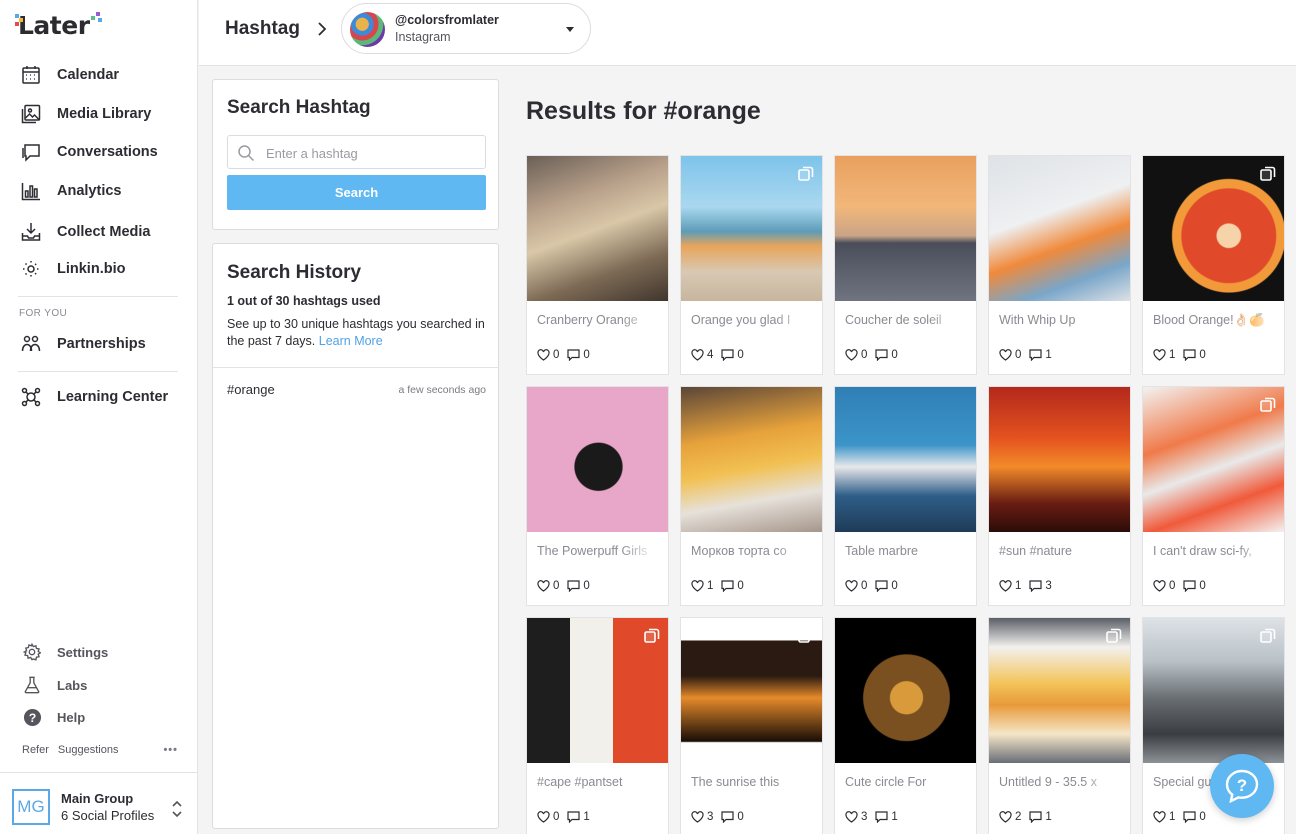  Describe the element at coordinates (356, 192) in the screenshot. I see `search-button: Search` at that location.